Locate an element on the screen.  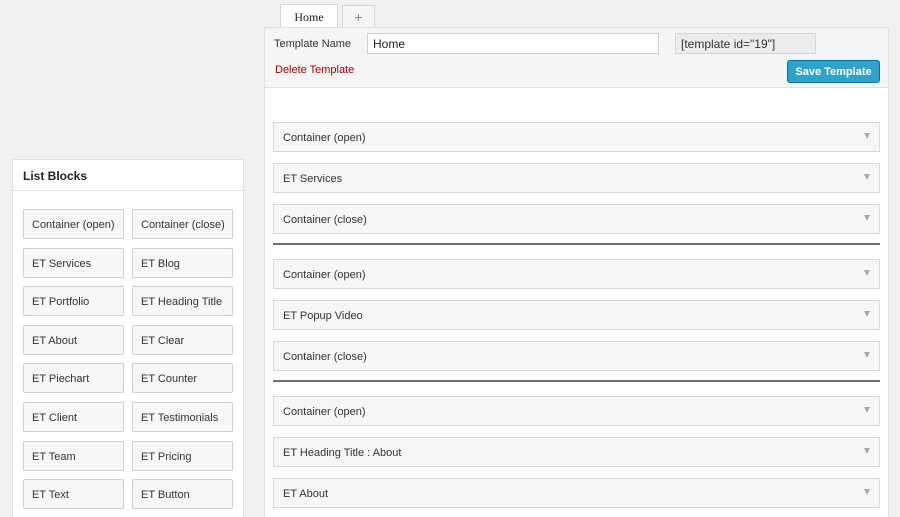
save-template-button: Save Template is located at coordinates (833, 71).